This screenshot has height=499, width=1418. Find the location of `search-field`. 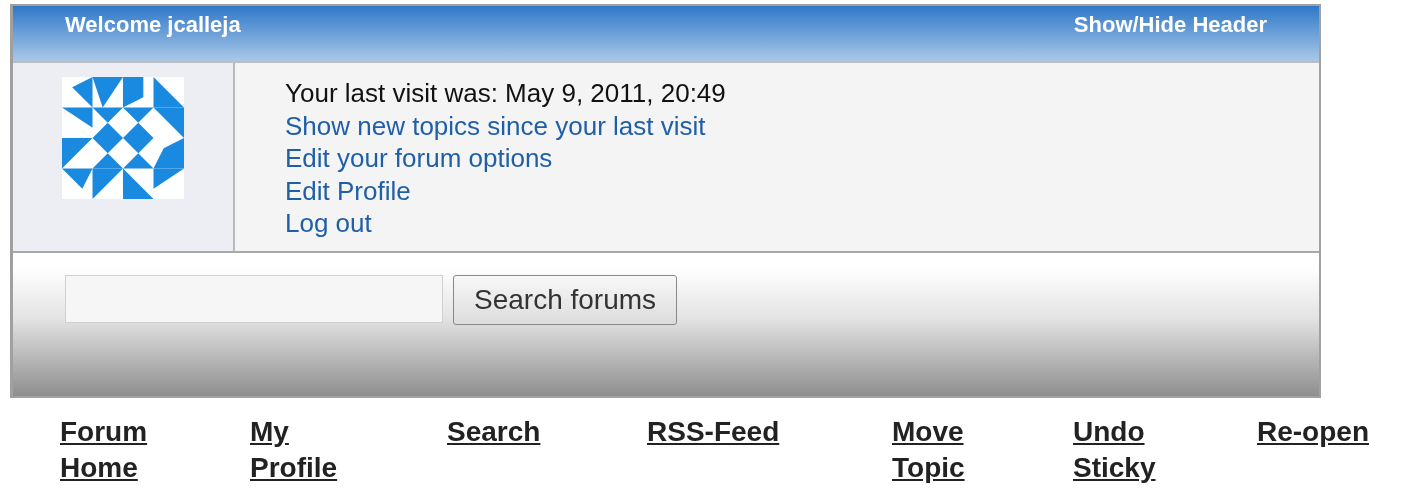

search-field is located at coordinates (254, 299).